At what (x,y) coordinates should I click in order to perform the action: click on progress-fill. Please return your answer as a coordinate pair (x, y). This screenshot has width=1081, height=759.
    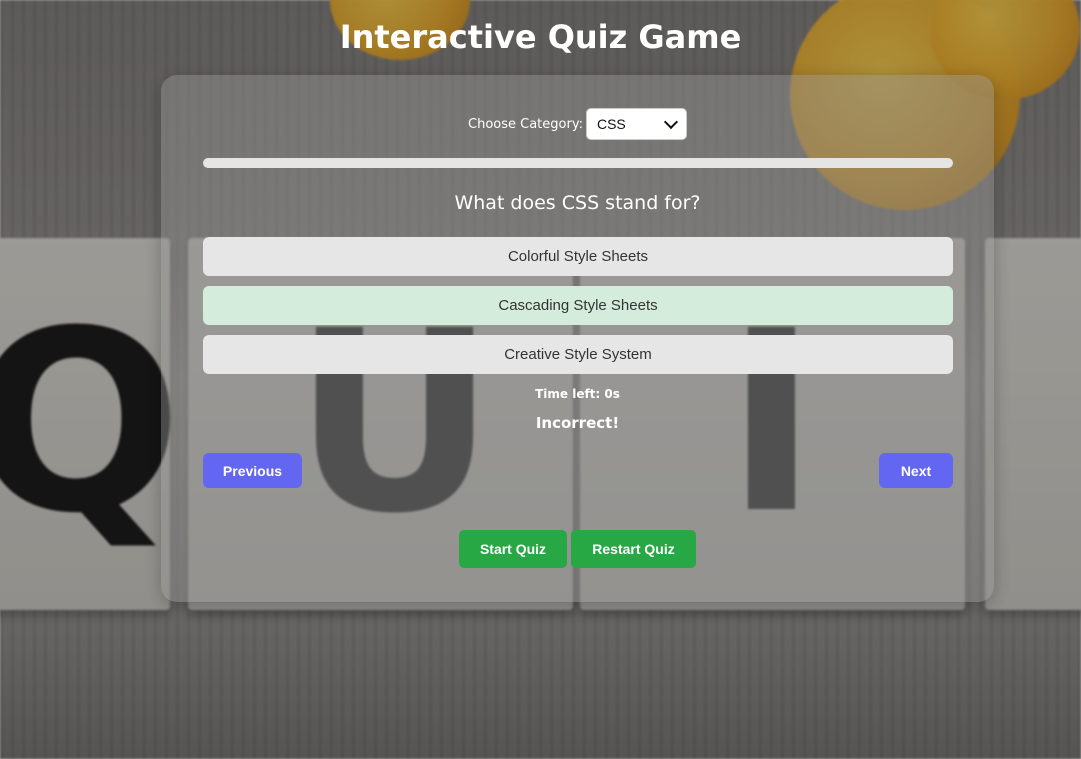
    Looking at the image, I should click on (578, 163).